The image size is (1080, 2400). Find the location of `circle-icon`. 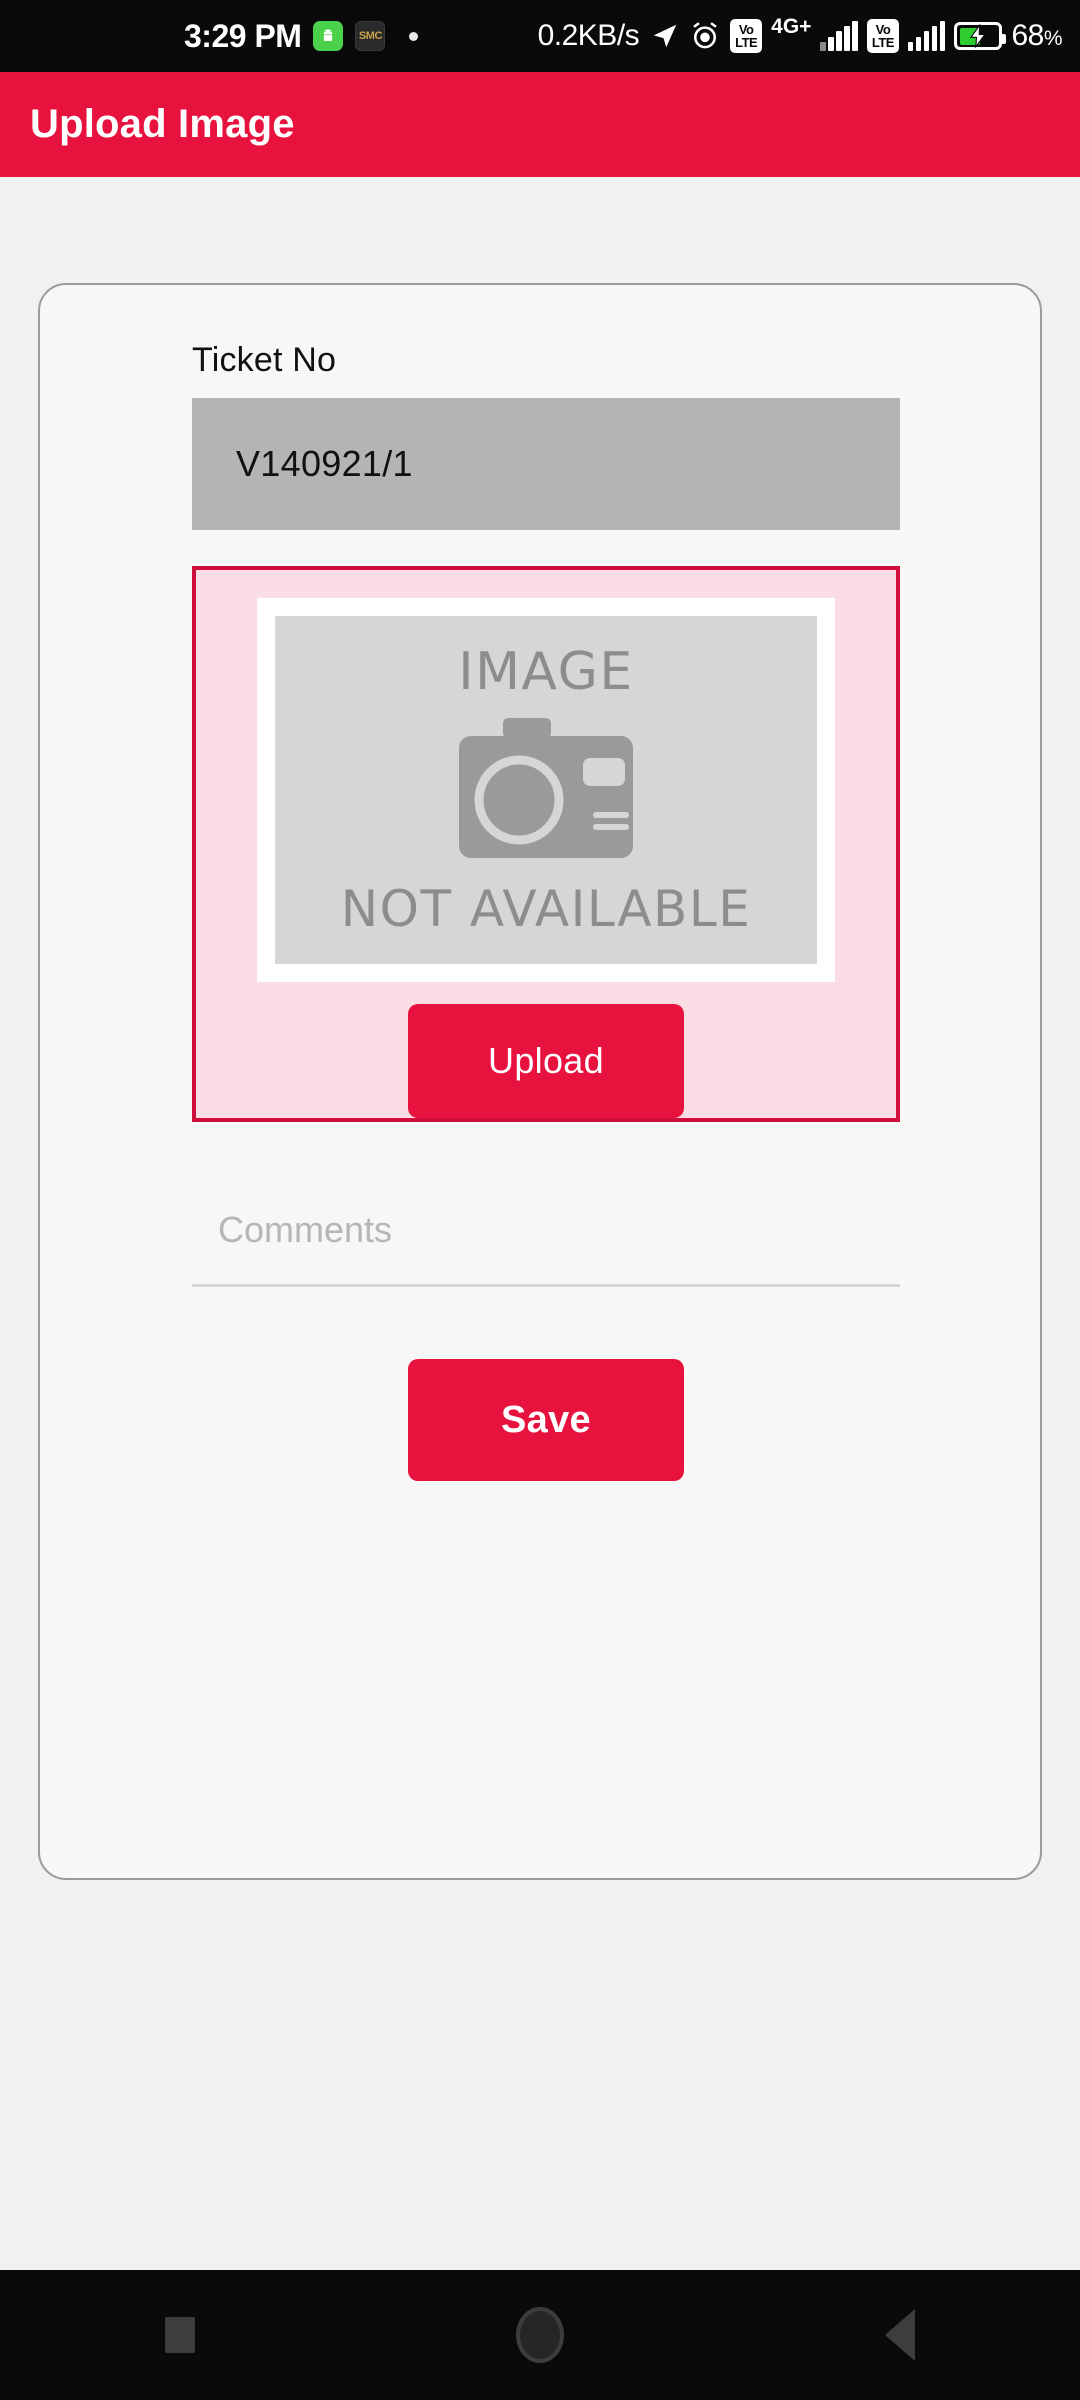

circle-icon is located at coordinates (540, 2335).